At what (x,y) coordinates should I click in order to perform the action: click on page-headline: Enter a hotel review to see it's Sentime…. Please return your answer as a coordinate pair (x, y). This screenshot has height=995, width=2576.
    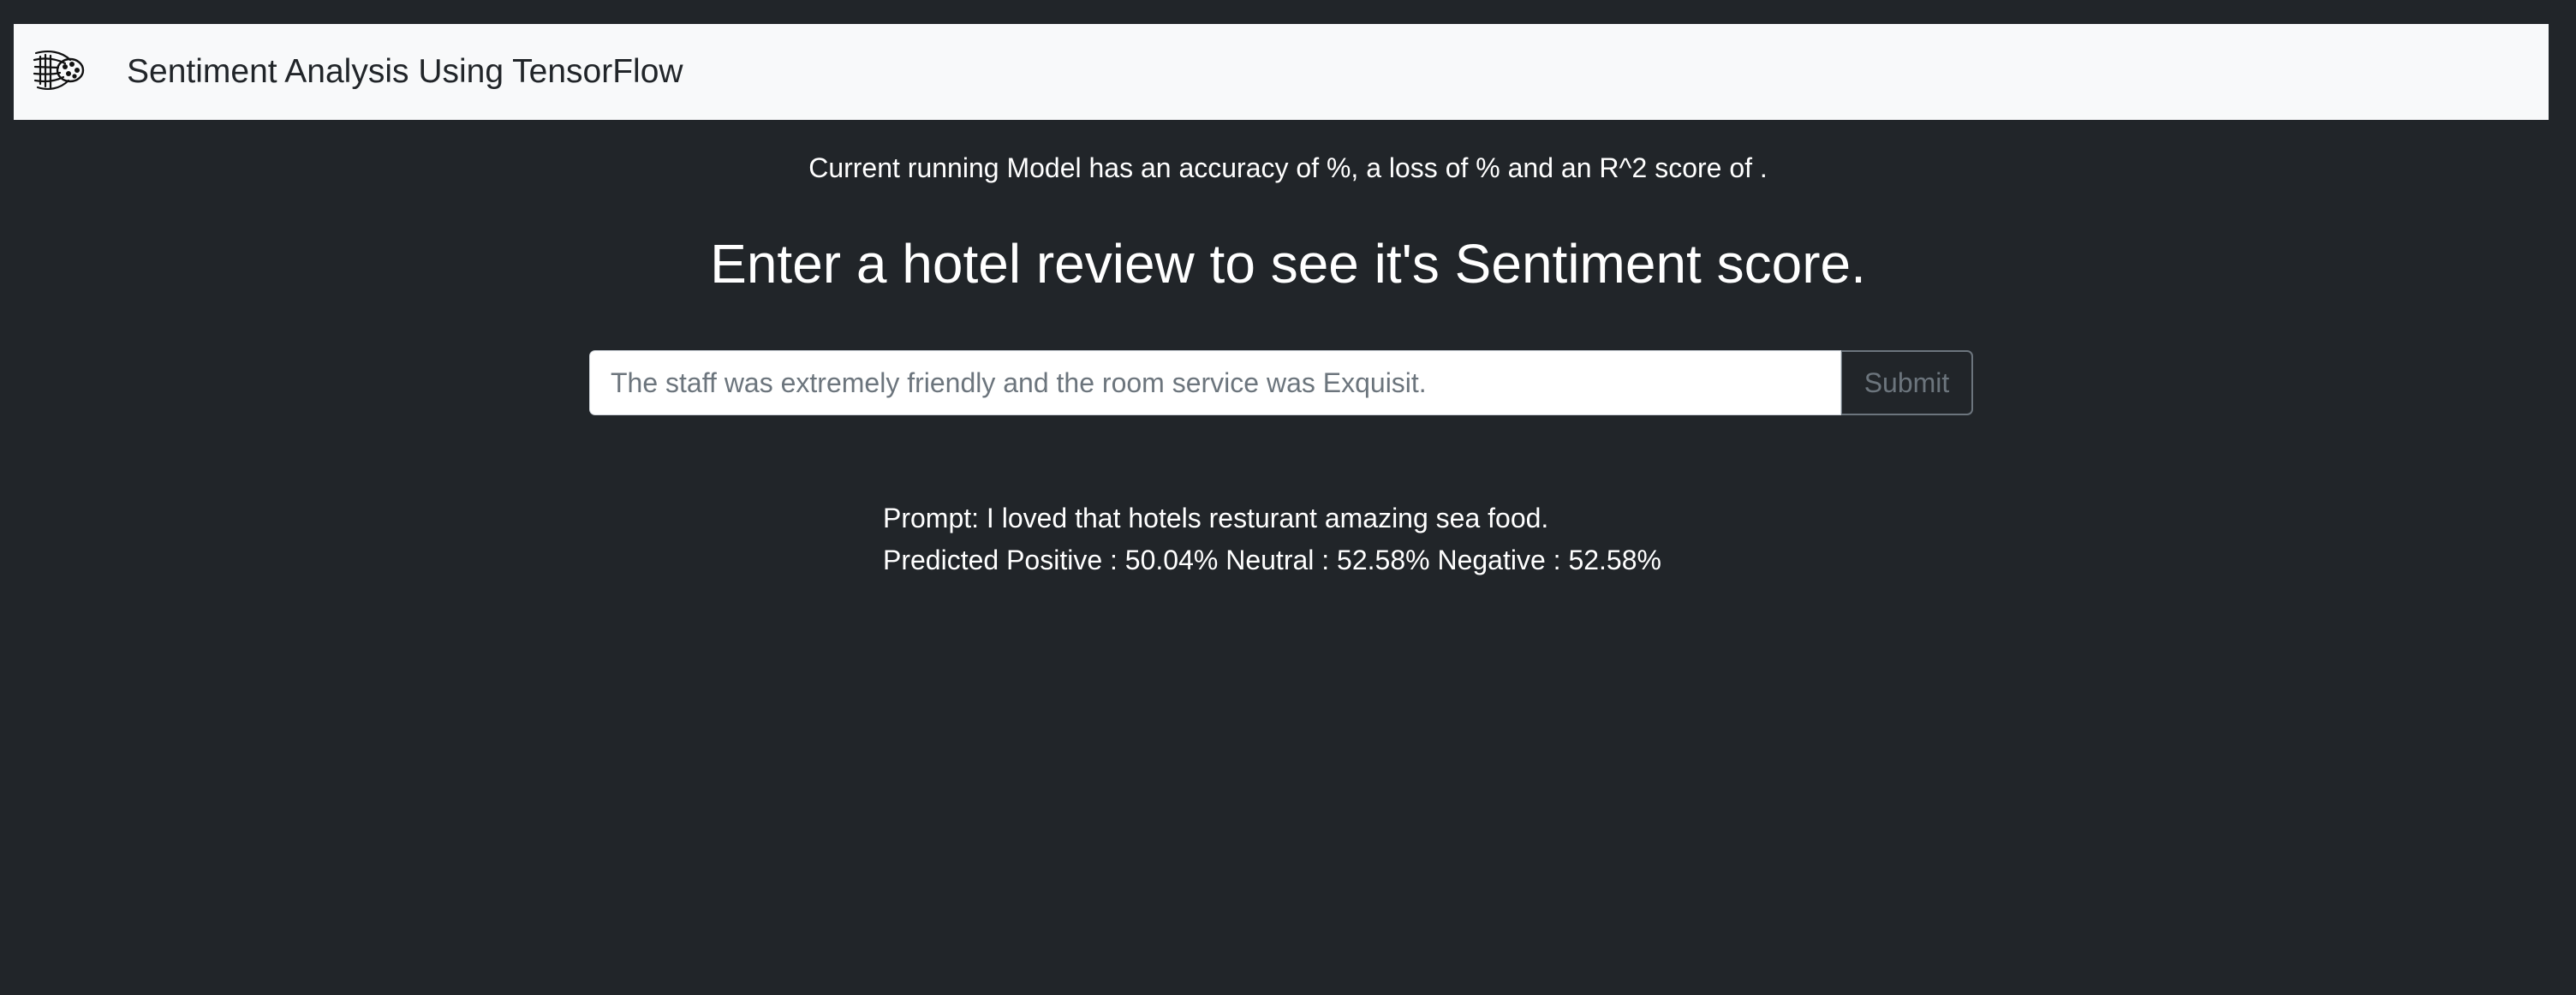
    Looking at the image, I should click on (1288, 264).